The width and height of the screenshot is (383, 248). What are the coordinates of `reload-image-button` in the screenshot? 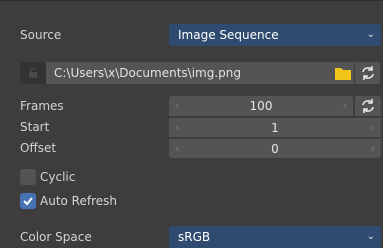 It's located at (367, 73).